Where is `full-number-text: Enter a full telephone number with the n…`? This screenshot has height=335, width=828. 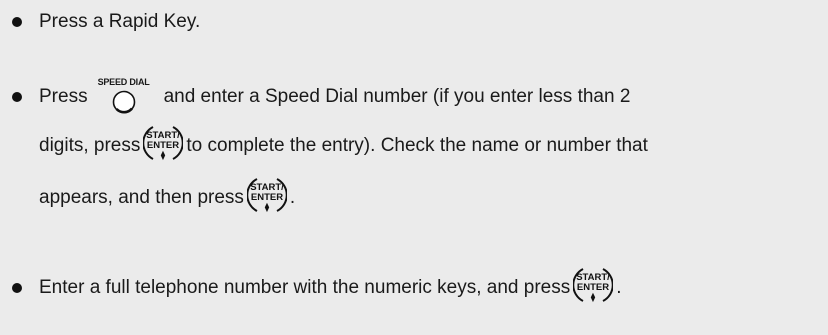 full-number-text: Enter a full telephone number with the n… is located at coordinates (305, 287).